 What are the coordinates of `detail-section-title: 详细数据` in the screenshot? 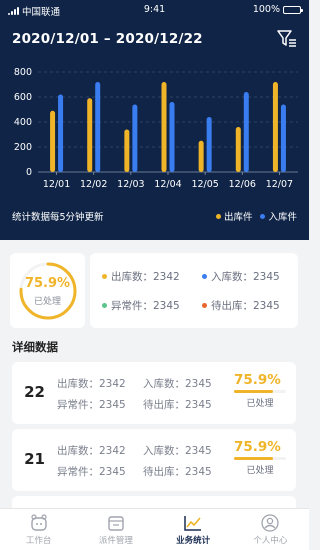 It's located at (35, 347).